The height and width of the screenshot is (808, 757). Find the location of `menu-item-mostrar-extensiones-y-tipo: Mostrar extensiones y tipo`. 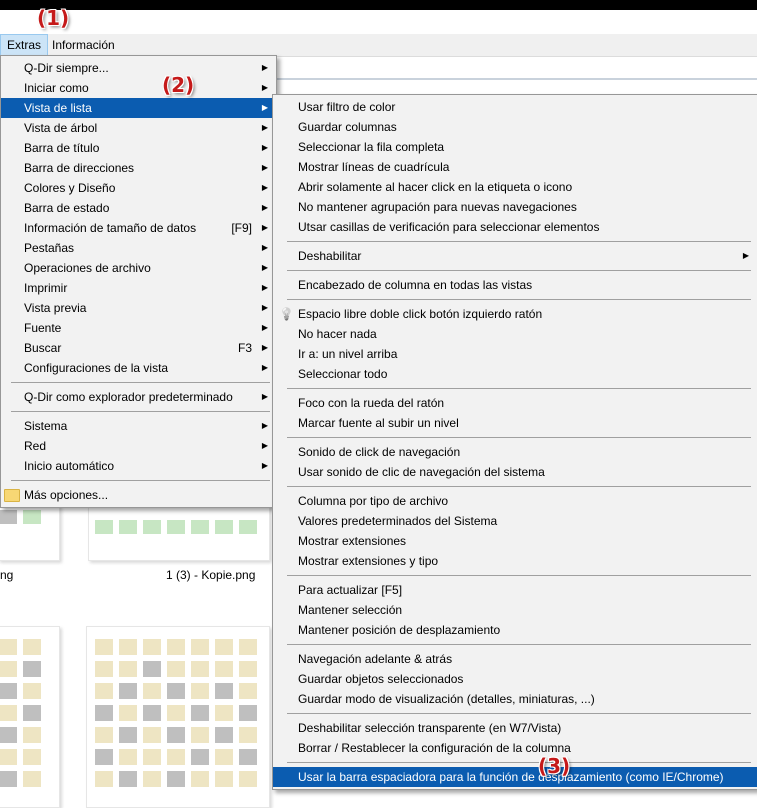

menu-item-mostrar-extensiones-y-tipo: Mostrar extensiones y tipo is located at coordinates (515, 561).